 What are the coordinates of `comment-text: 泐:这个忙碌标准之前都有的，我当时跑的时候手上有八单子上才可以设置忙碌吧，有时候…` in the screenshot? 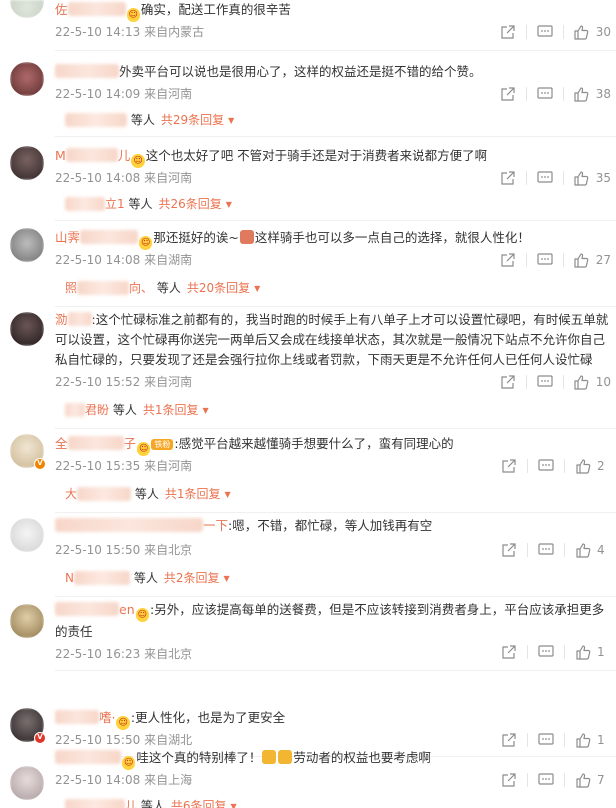 It's located at (332, 339).